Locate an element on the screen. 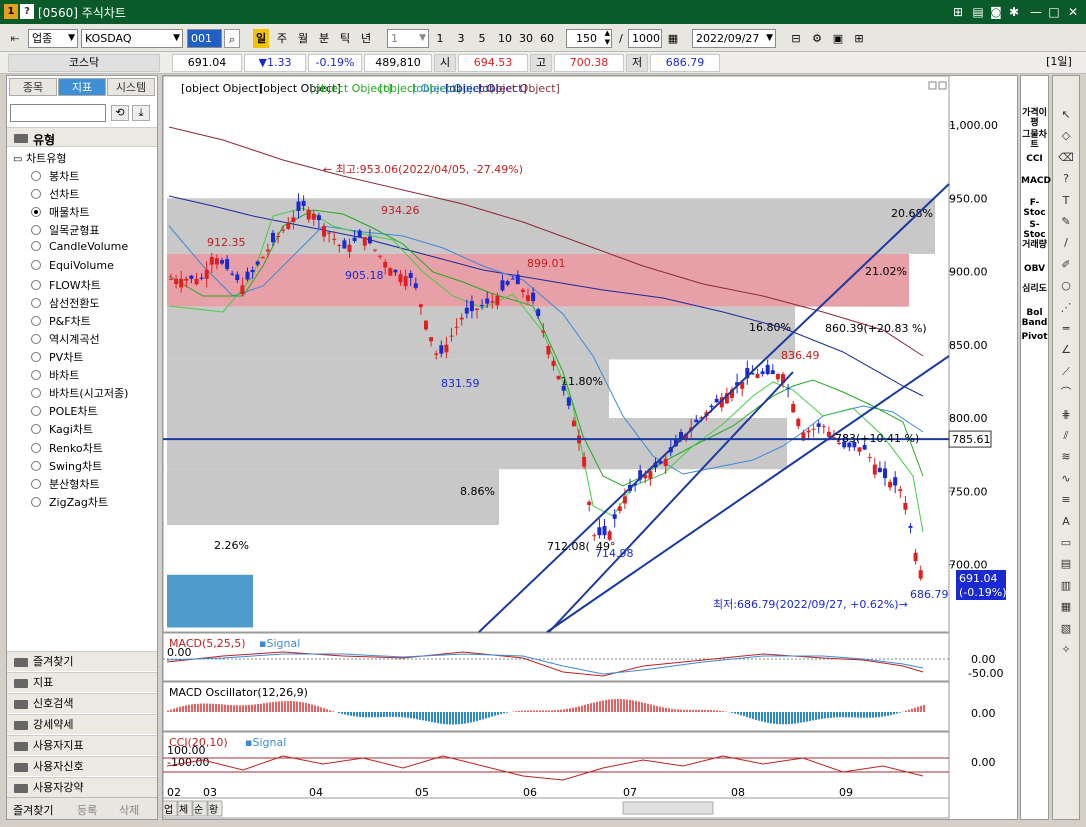 The height and width of the screenshot is (827, 1086). bottom-menu-item: 신호검색 is located at coordinates (82, 703).